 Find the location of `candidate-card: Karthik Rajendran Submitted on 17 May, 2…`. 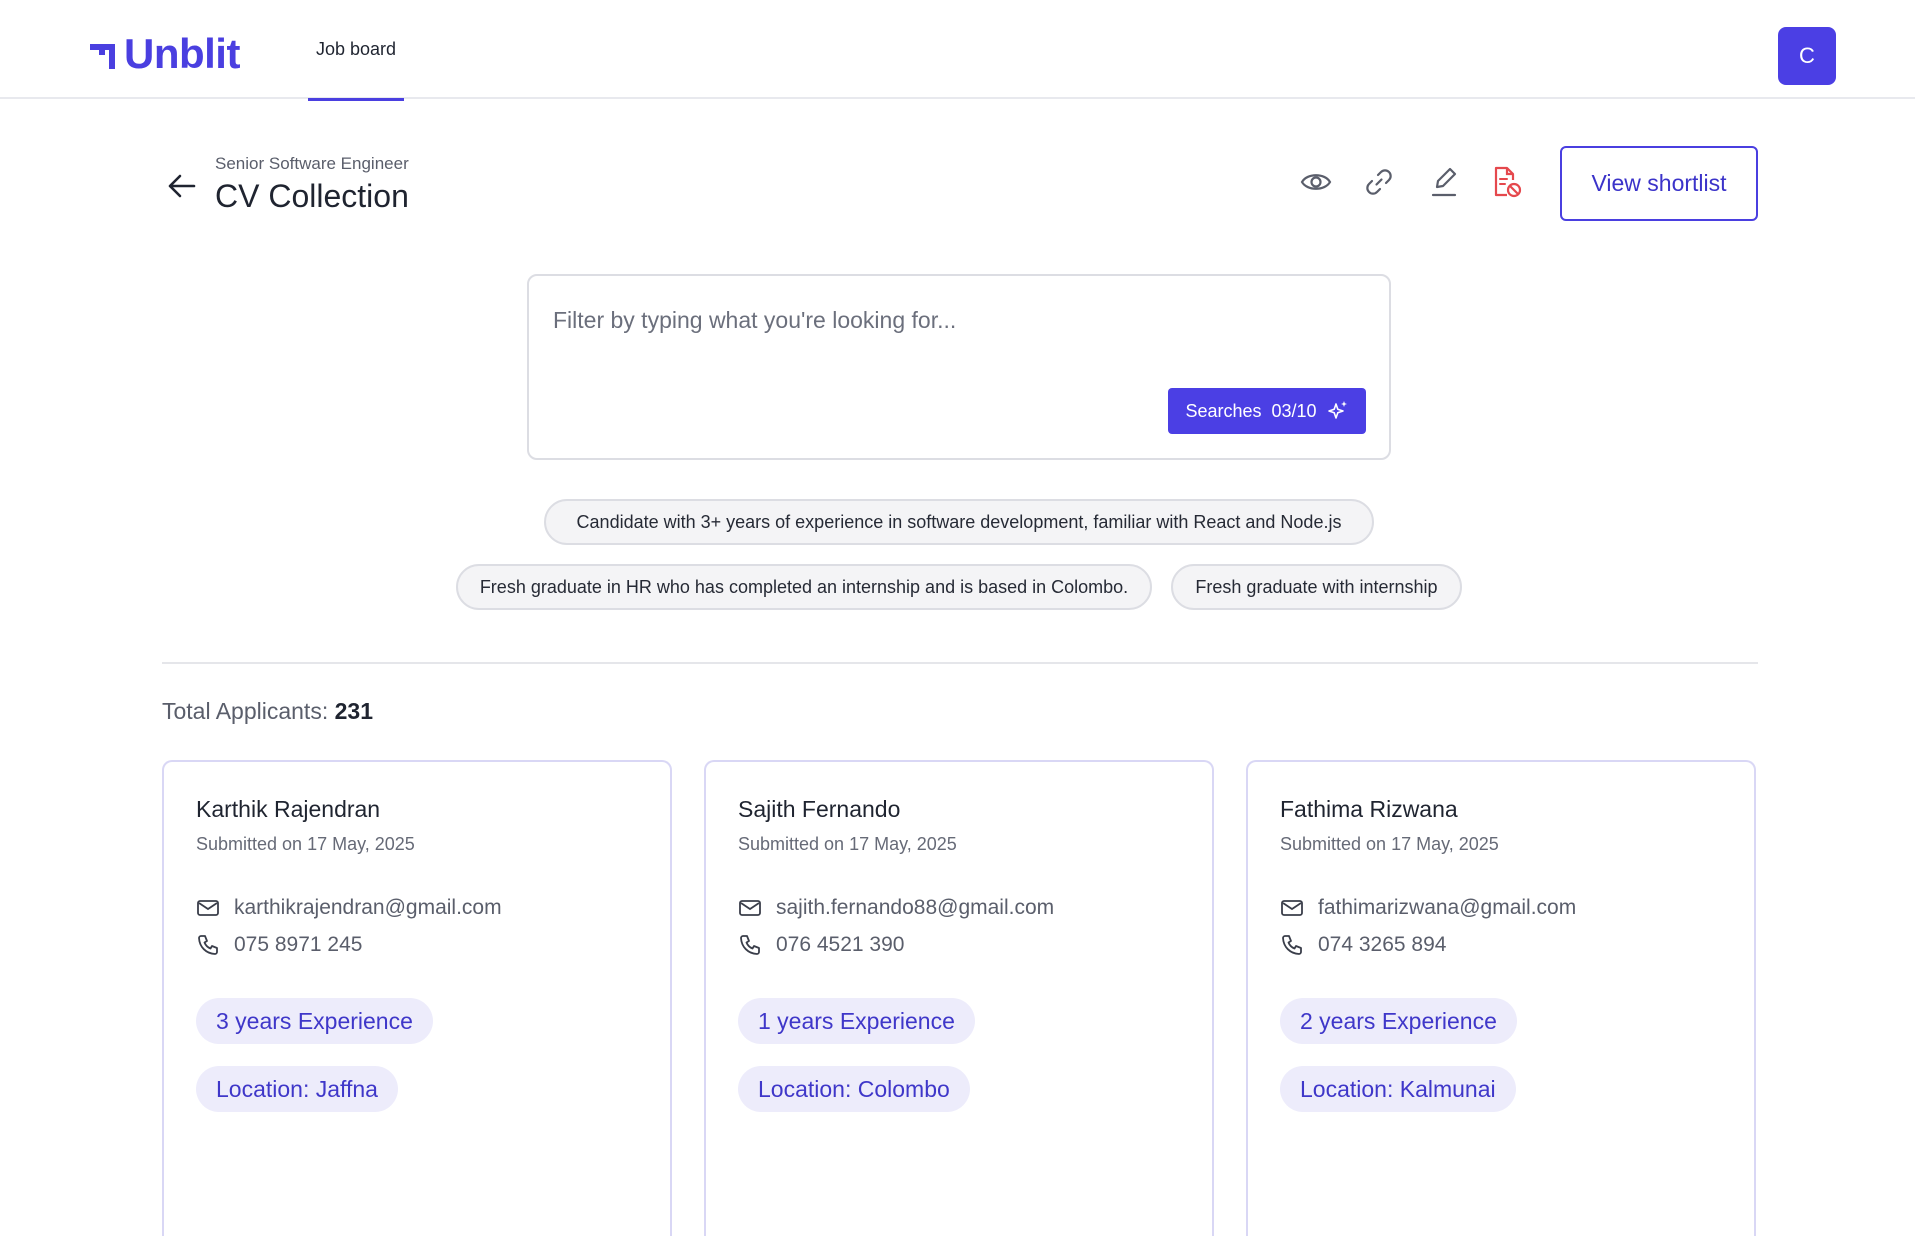

candidate-card: Karthik Rajendran Submitted on 17 May, 2… is located at coordinates (417, 998).